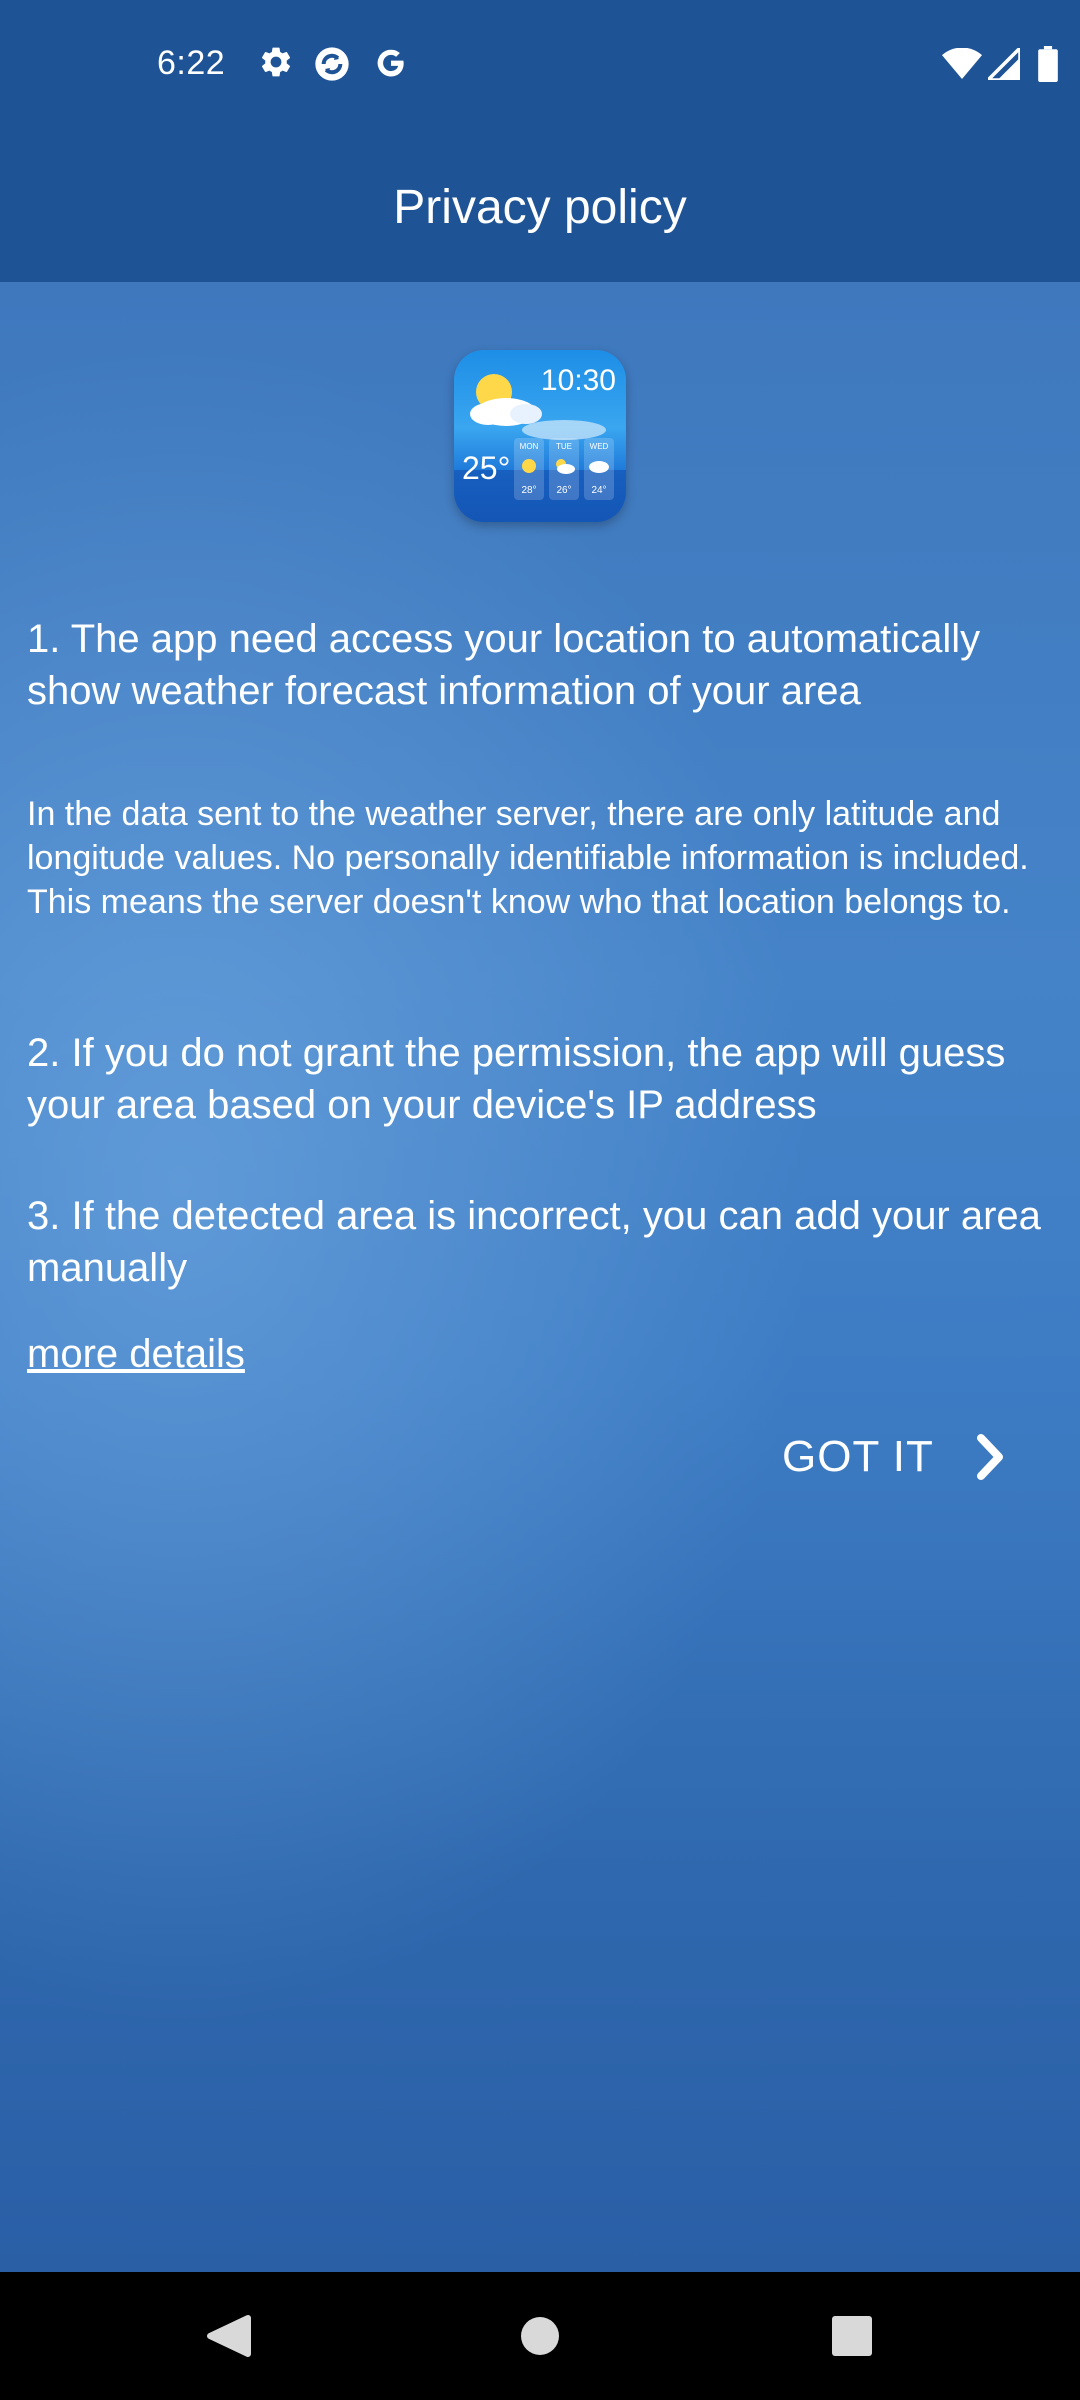  What do you see at coordinates (564, 446) in the screenshot?
I see `icon-day-name: TUE` at bounding box center [564, 446].